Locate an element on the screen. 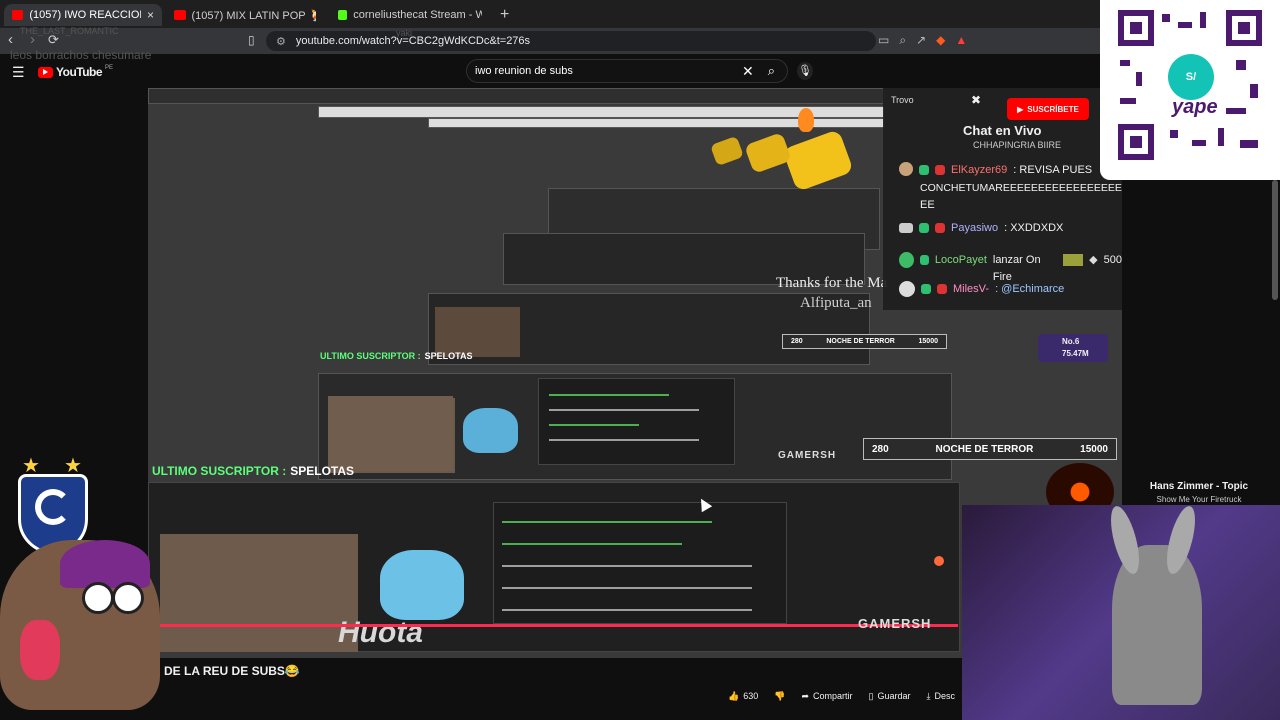  pin-icon: ✖ is located at coordinates (976, 100).